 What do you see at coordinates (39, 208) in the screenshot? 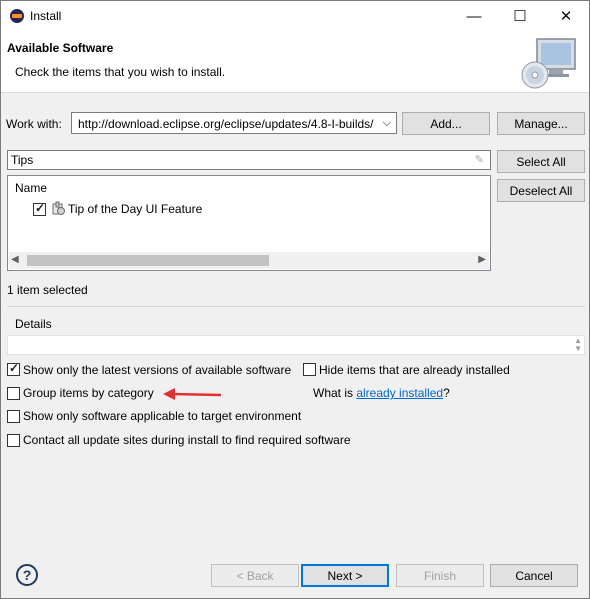
I see `tree-item-checkbox` at bounding box center [39, 208].